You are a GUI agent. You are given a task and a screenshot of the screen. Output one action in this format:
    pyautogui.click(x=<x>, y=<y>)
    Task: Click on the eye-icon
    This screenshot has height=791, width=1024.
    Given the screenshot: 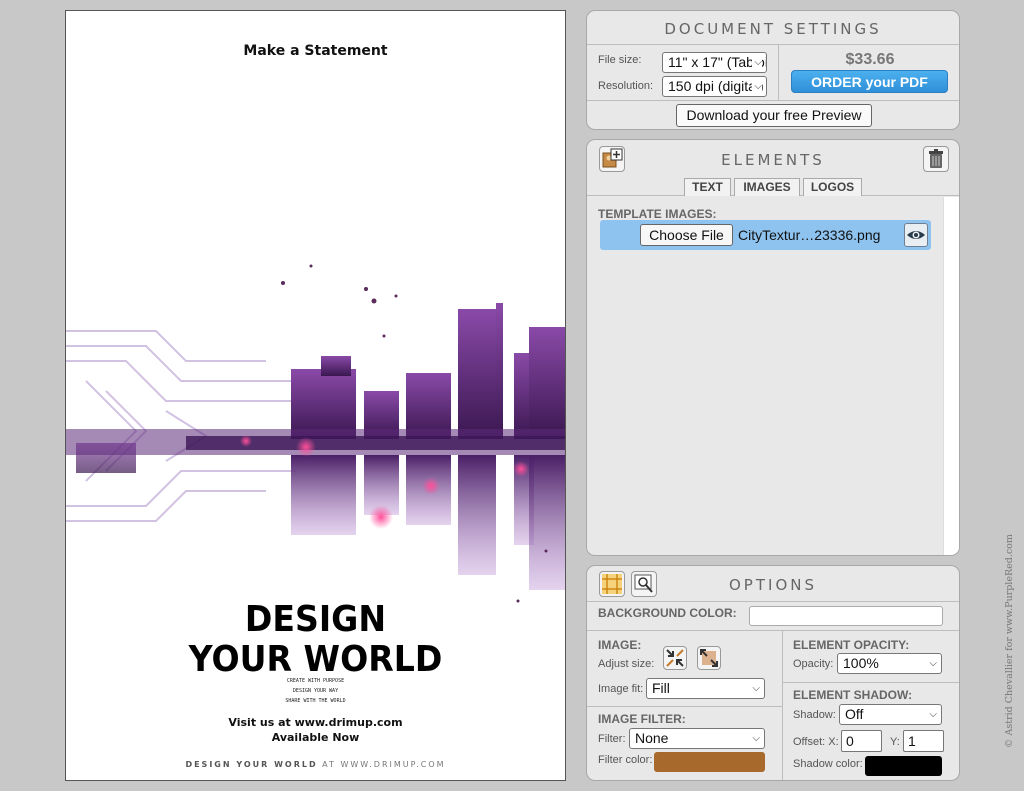 What is the action you would take?
    pyautogui.click(x=916, y=235)
    